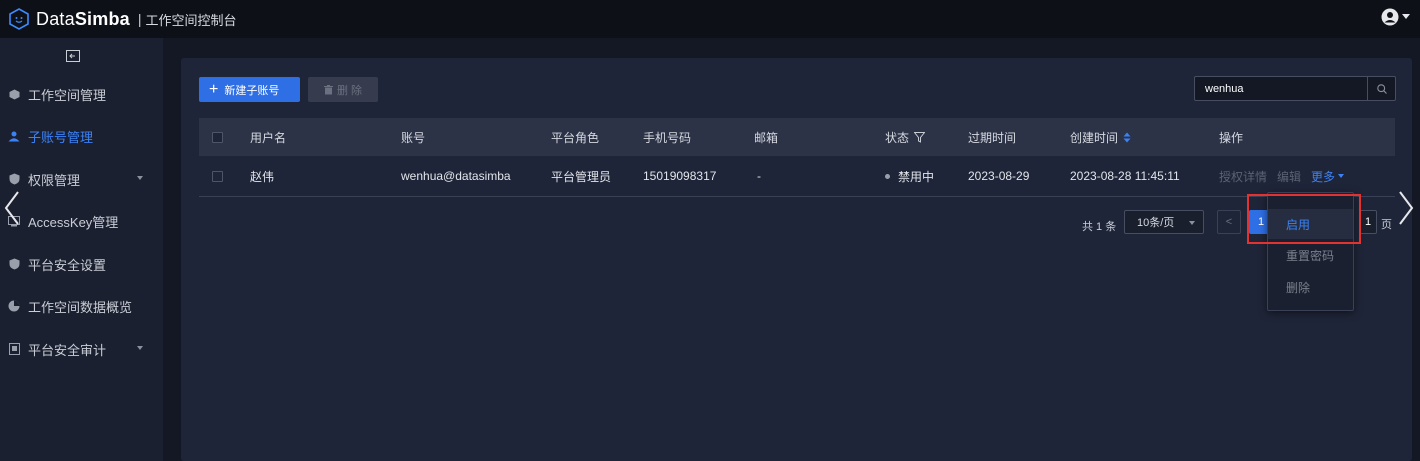  I want to click on cell-email: -, so click(759, 176).